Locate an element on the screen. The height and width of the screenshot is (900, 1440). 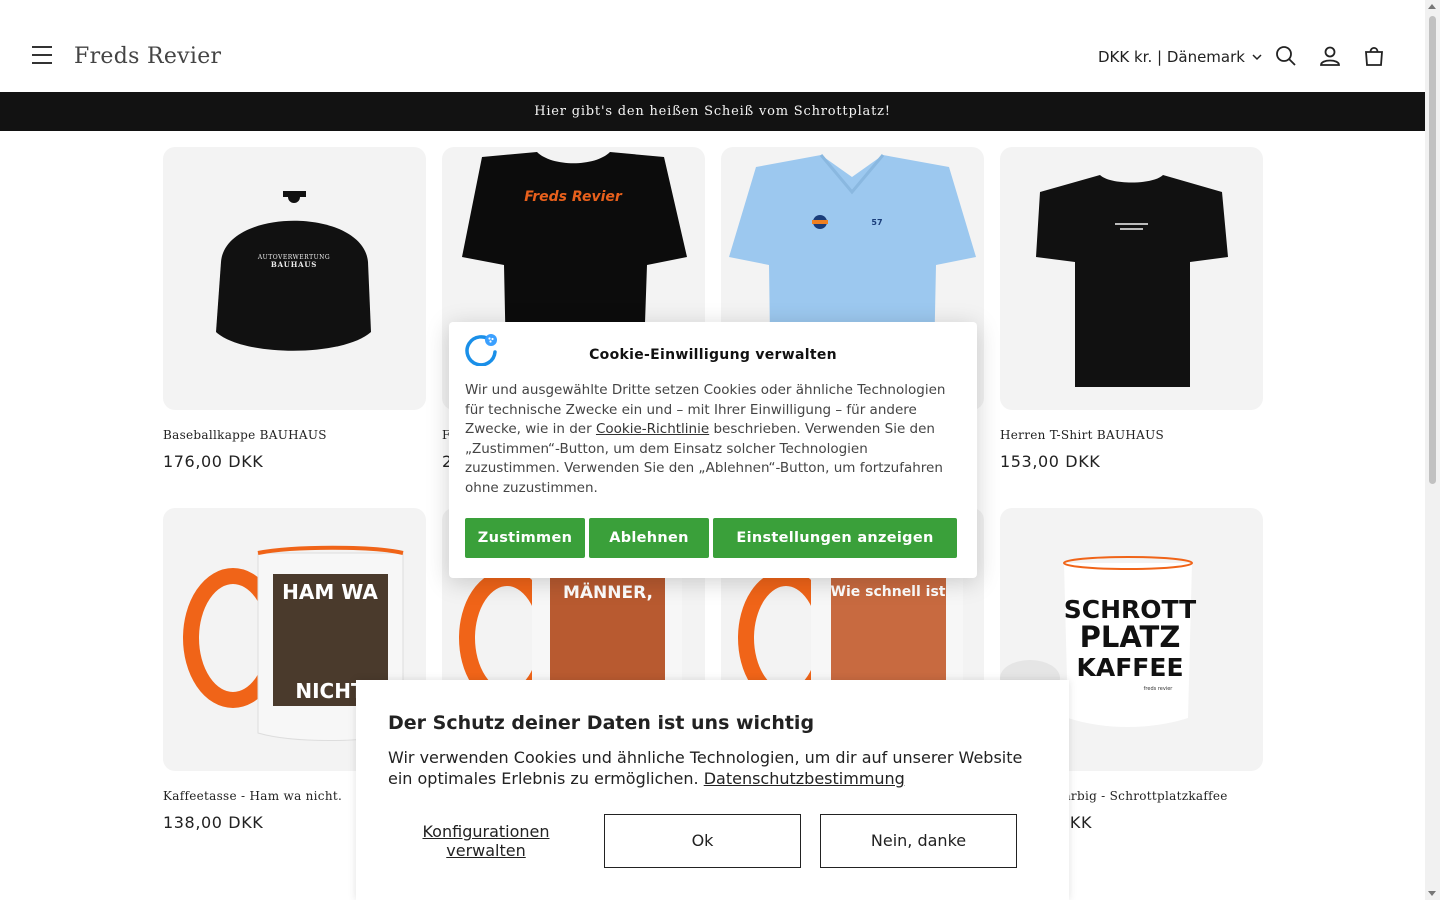
privacy-title: Der Schutz deiner Daten ist uns wichtig is located at coordinates (601, 723).